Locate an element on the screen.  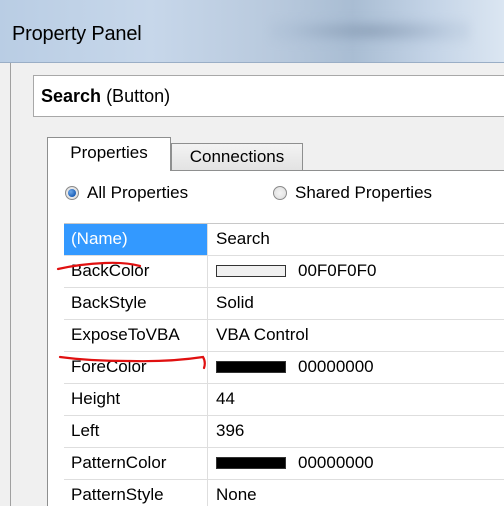
shared-properties-radio: Shared Properties is located at coordinates (352, 193).